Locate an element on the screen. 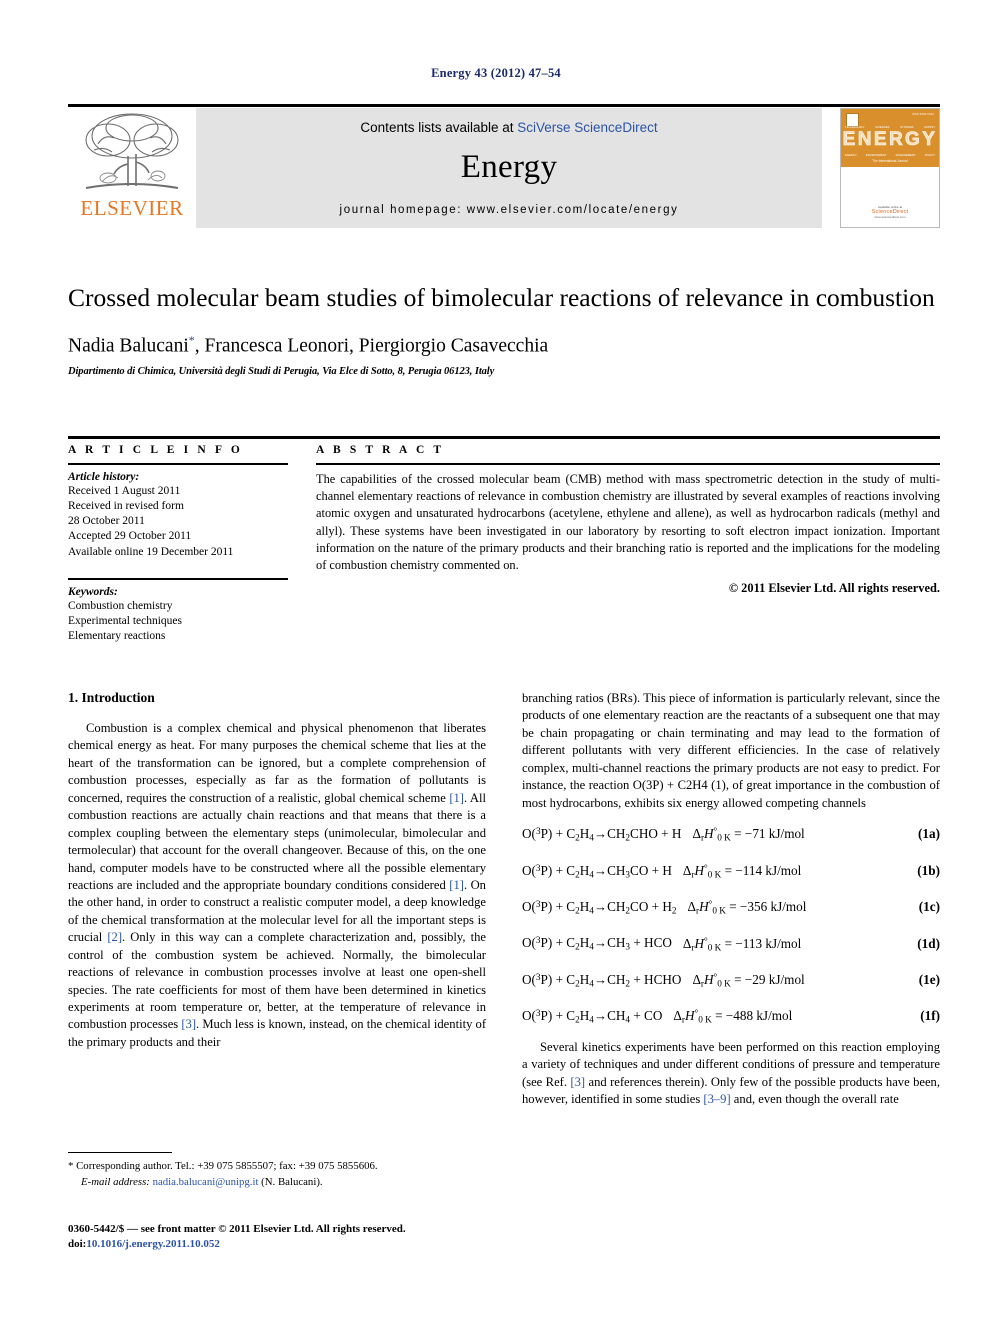 The width and height of the screenshot is (992, 1323). doi-line: doi:10.1016/j.energy.2011.10.052 is located at coordinates (298, 1244).